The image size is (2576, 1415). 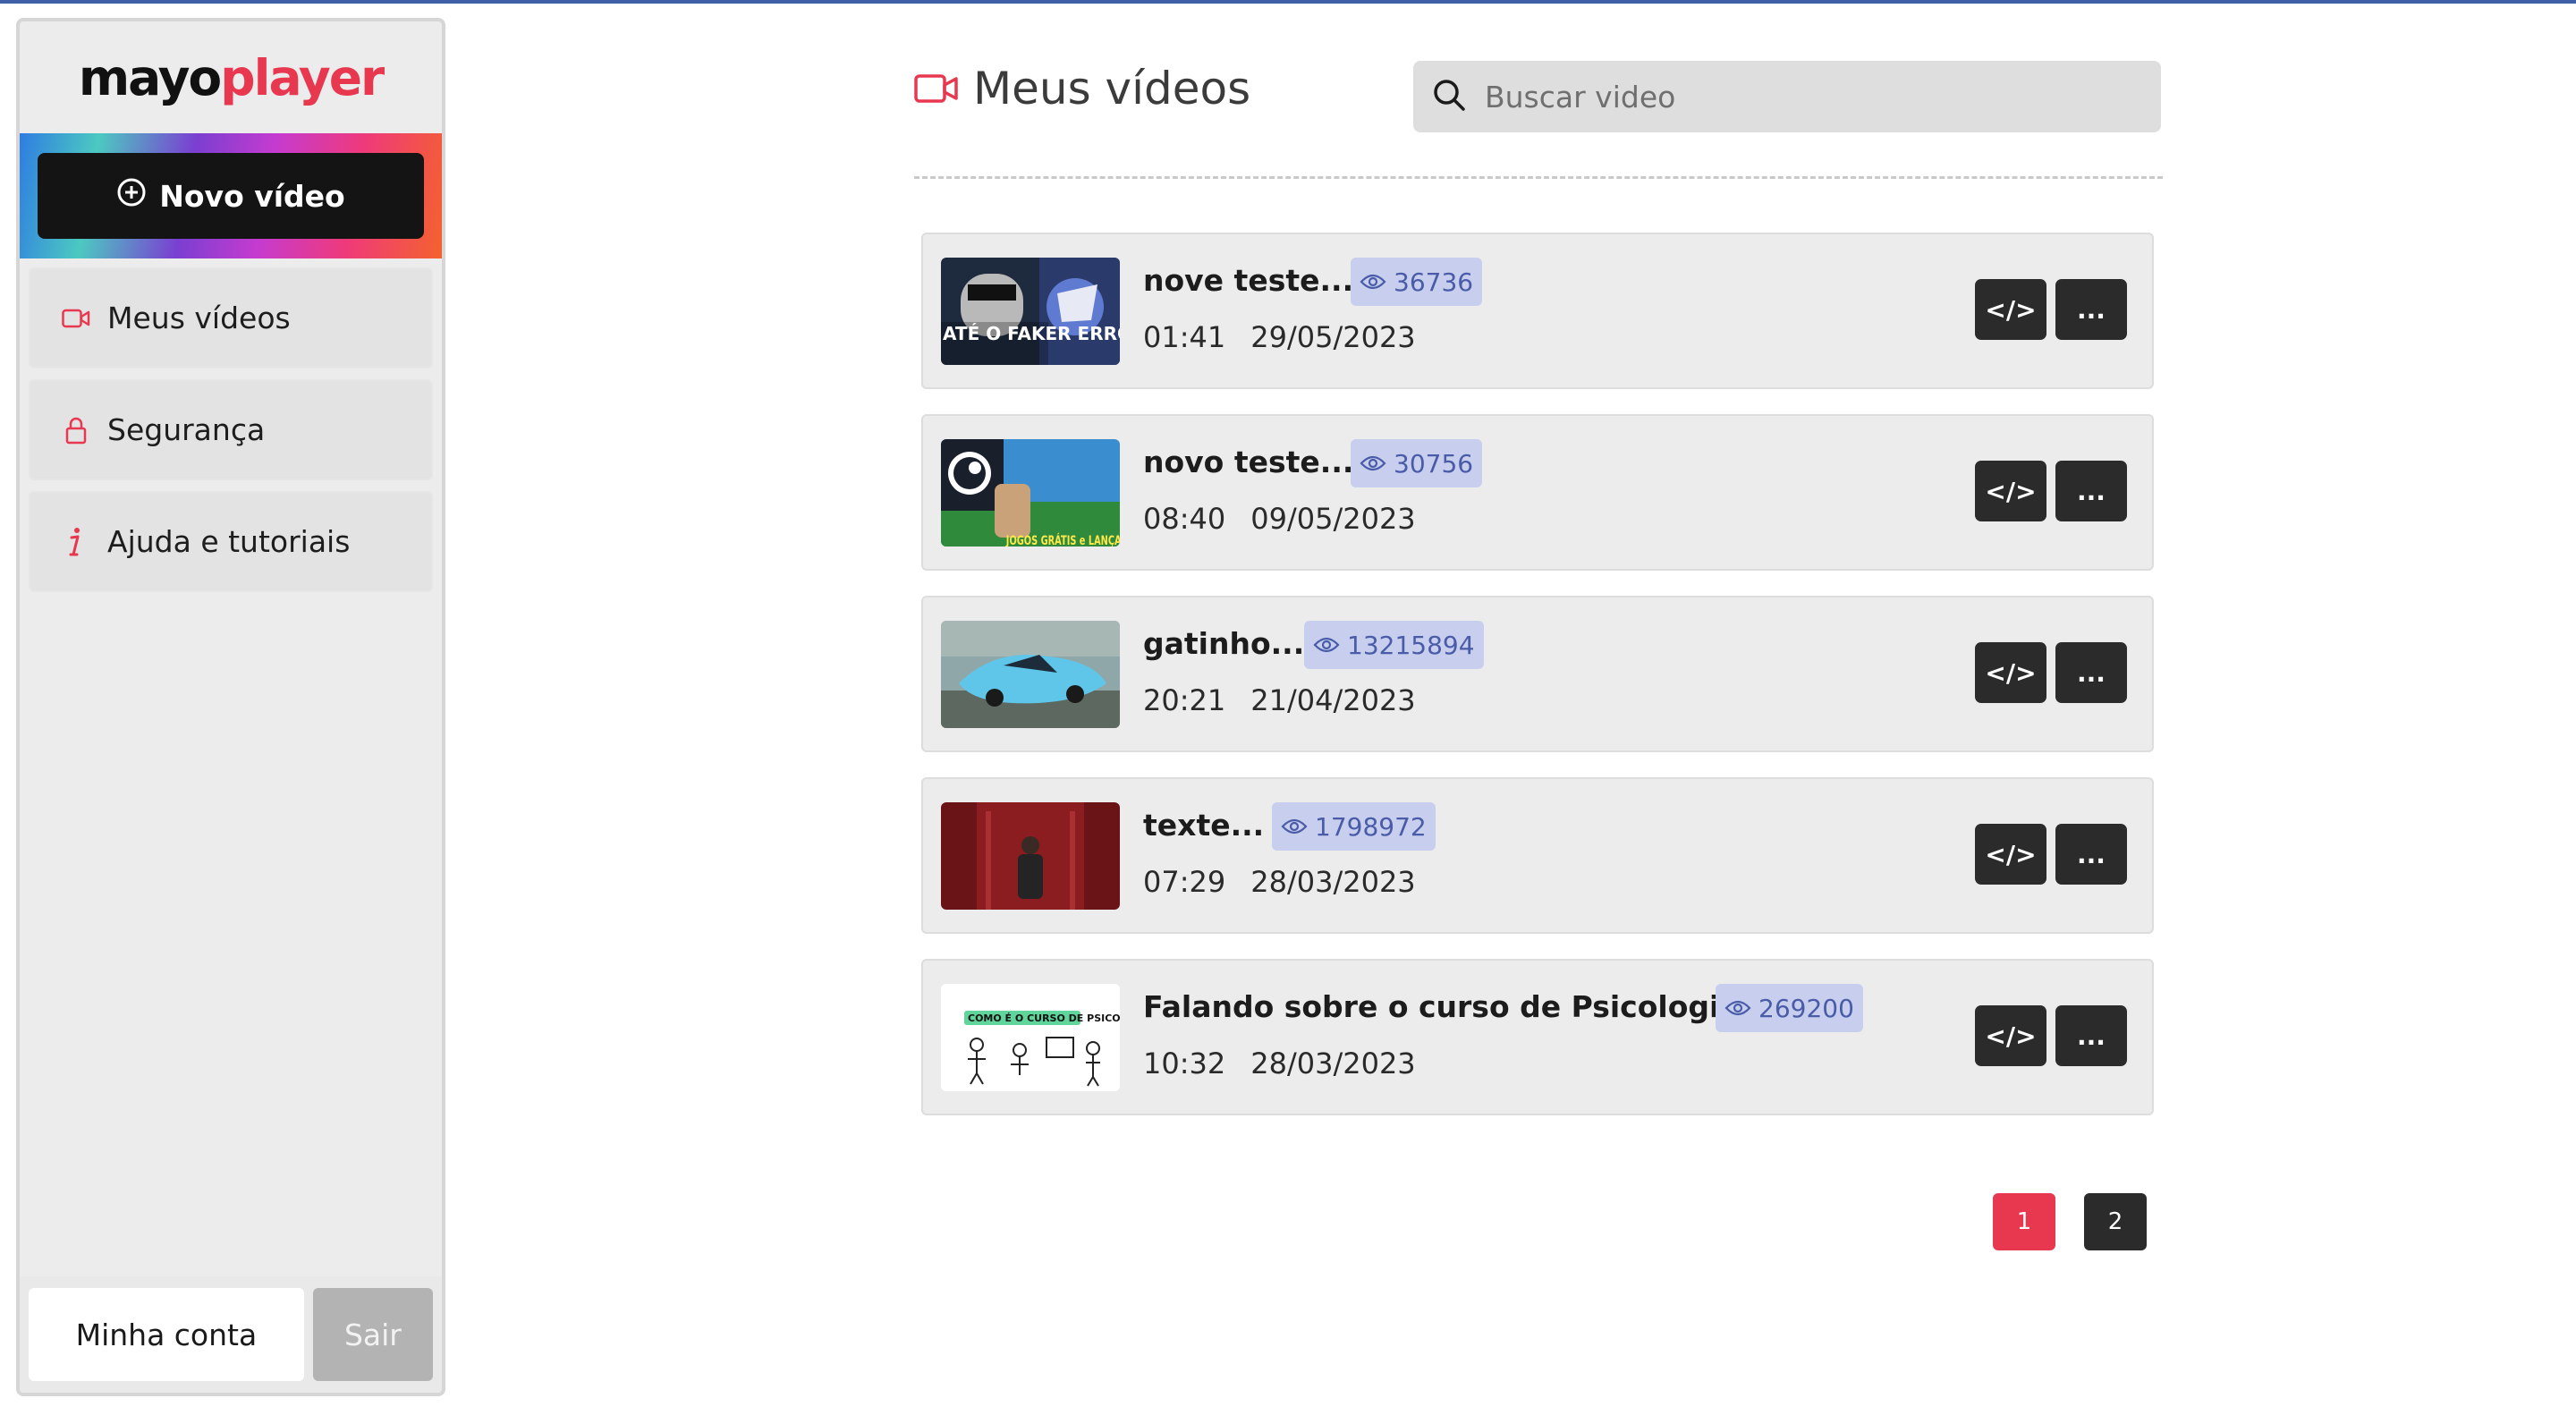 I want to click on views-badge: 13215894, so click(x=1394, y=645).